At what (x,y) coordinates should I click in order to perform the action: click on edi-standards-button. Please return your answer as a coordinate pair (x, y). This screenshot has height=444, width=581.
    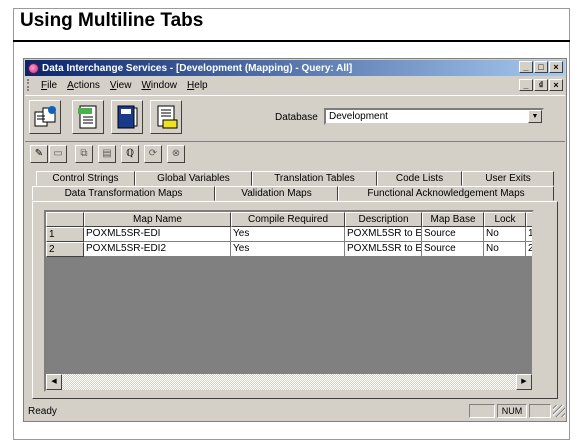
    Looking at the image, I should click on (127, 117).